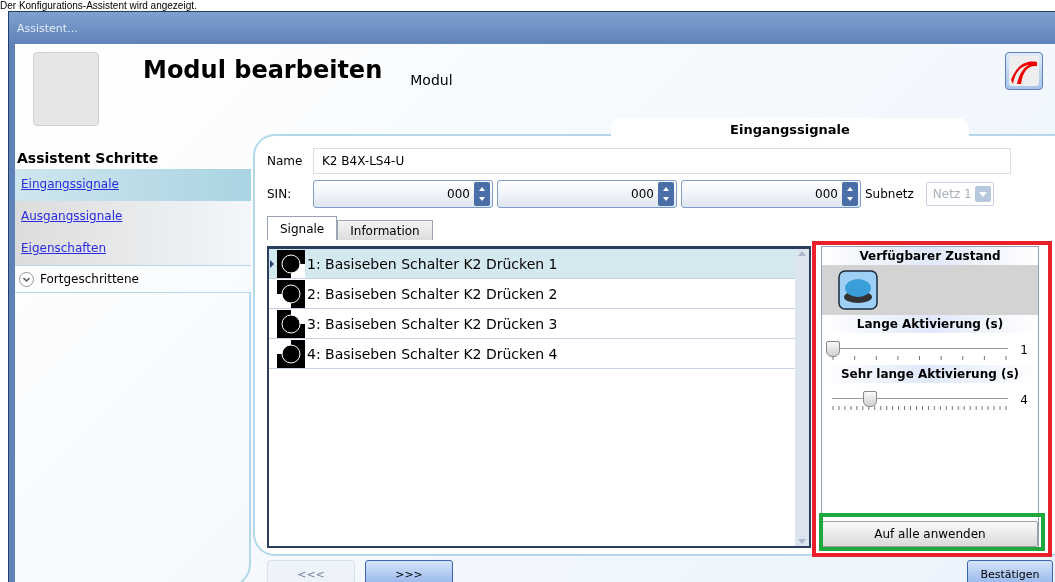  I want to click on scrollbar, so click(802, 397).